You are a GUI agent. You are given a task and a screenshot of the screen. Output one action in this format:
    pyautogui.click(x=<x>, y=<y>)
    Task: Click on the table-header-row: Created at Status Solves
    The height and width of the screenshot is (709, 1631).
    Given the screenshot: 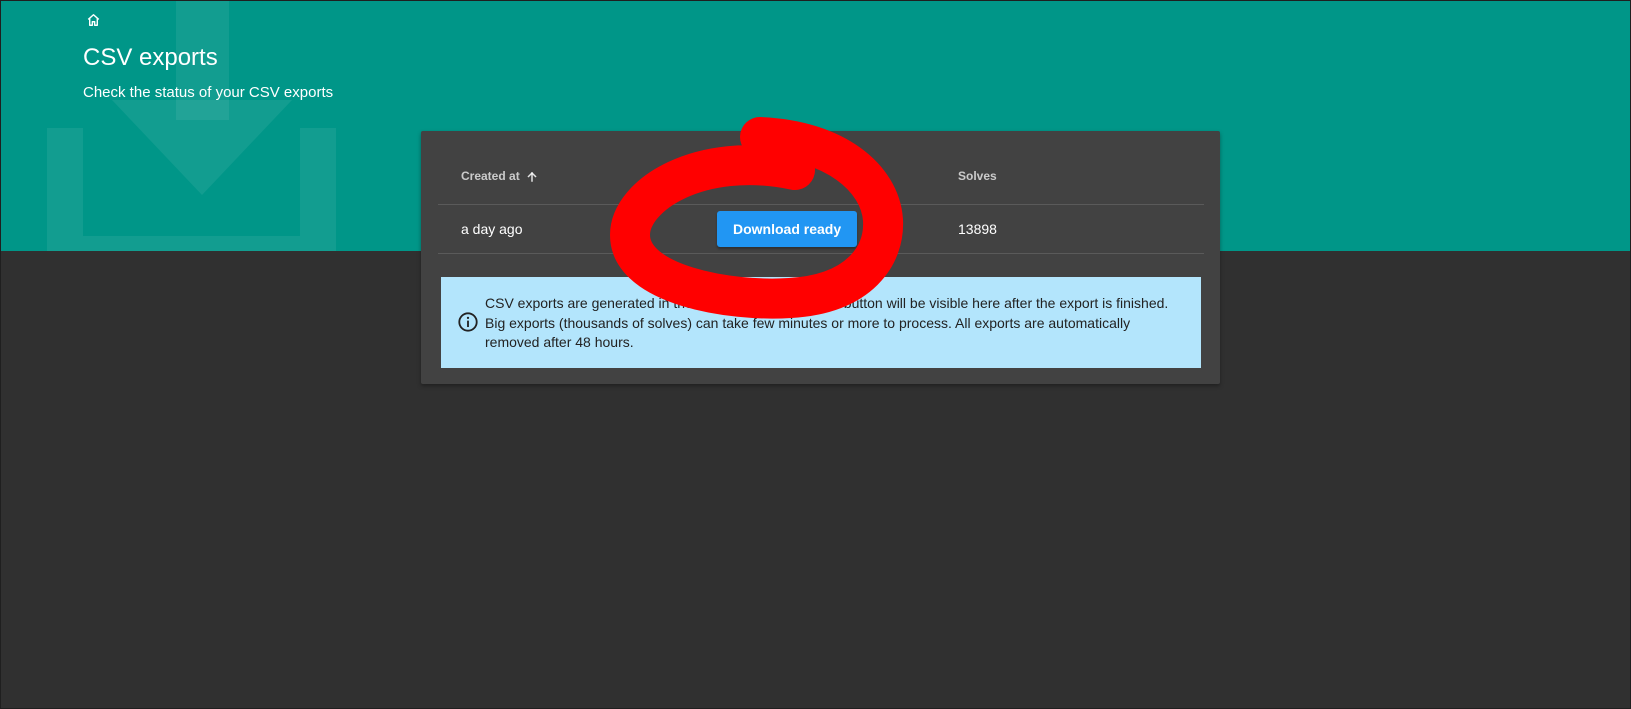 What is the action you would take?
    pyautogui.click(x=821, y=176)
    